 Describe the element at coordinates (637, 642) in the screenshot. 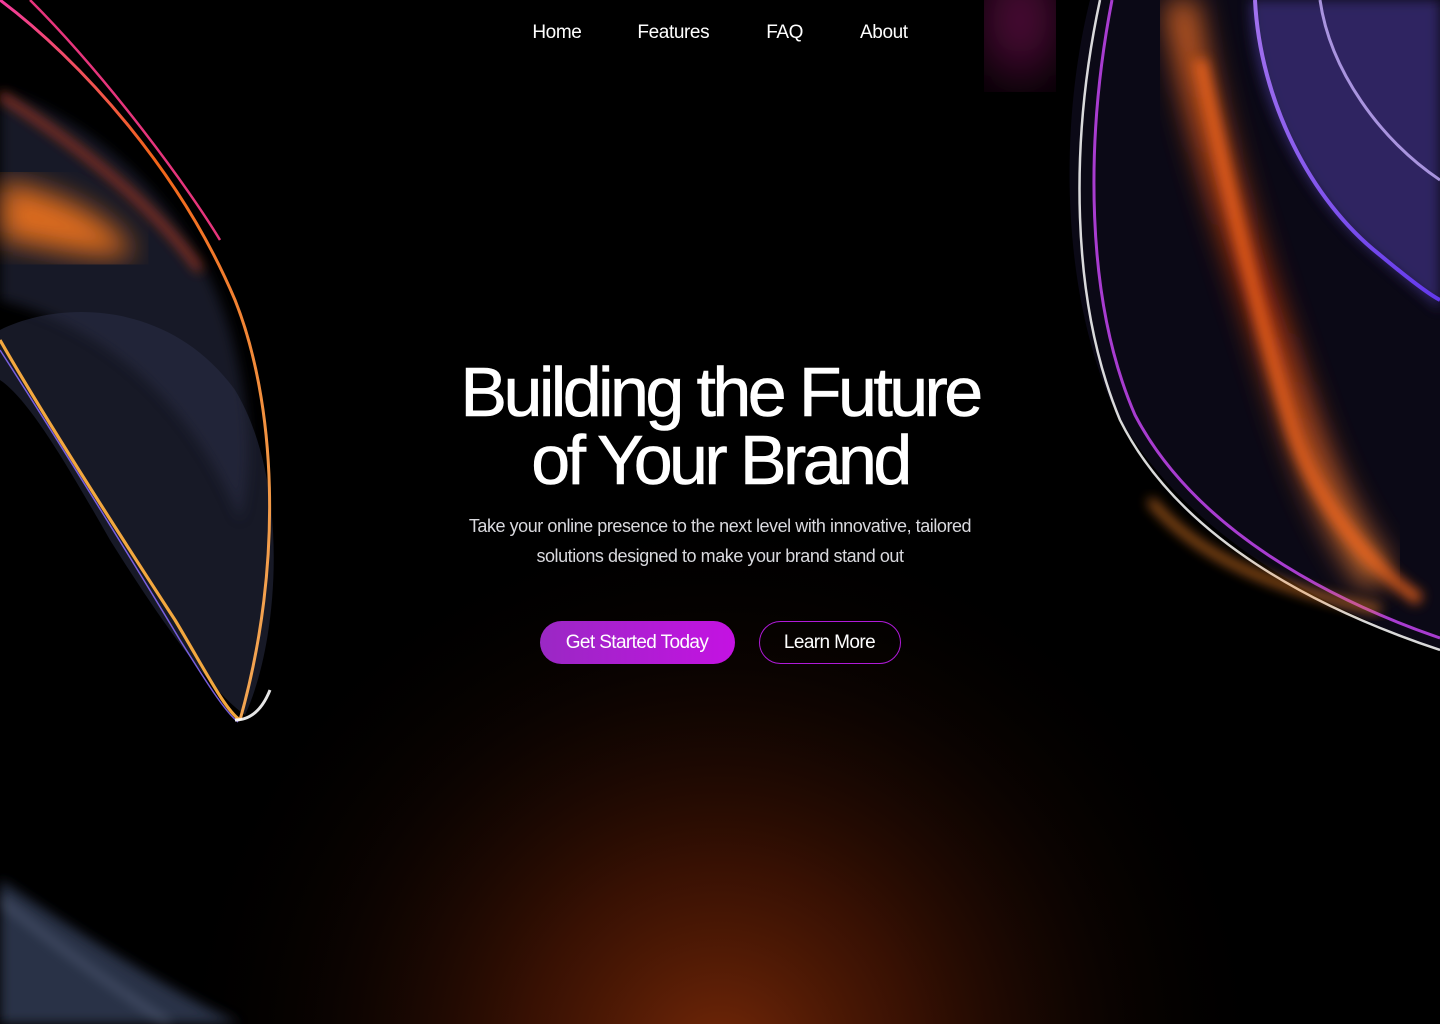

I see `get-started-button: Get Started Today` at that location.